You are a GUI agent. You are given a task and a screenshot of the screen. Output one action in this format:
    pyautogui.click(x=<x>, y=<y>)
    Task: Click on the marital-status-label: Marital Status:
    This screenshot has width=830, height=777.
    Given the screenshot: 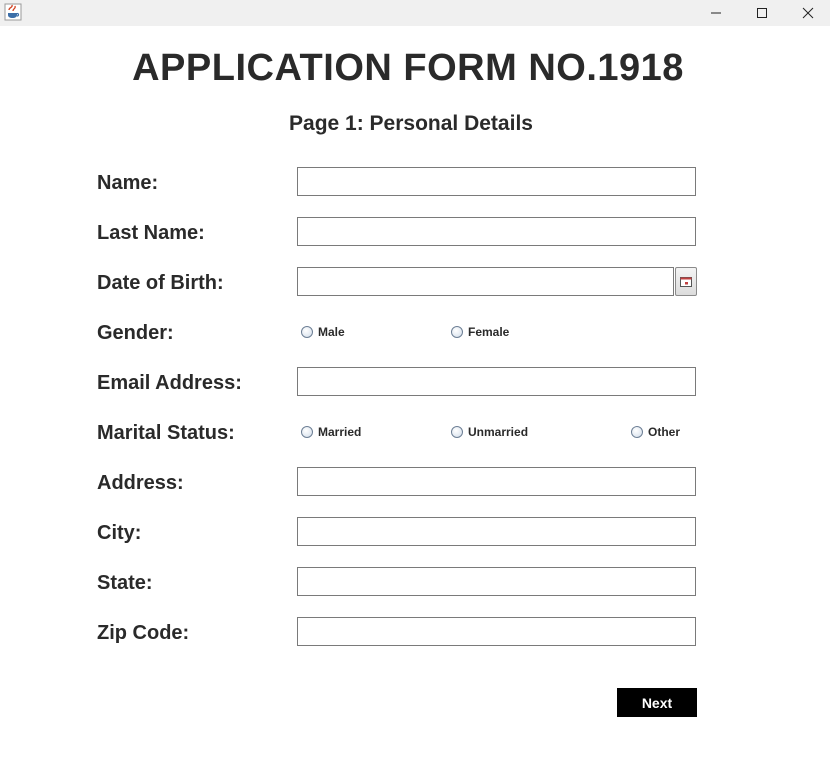 What is the action you would take?
    pyautogui.click(x=166, y=433)
    